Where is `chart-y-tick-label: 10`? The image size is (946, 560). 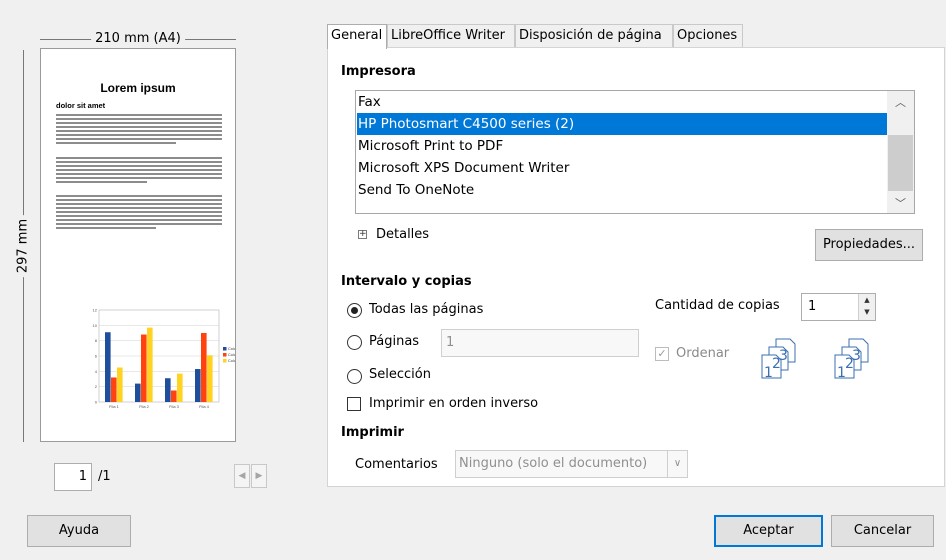
chart-y-tick-label: 10 is located at coordinates (95, 325).